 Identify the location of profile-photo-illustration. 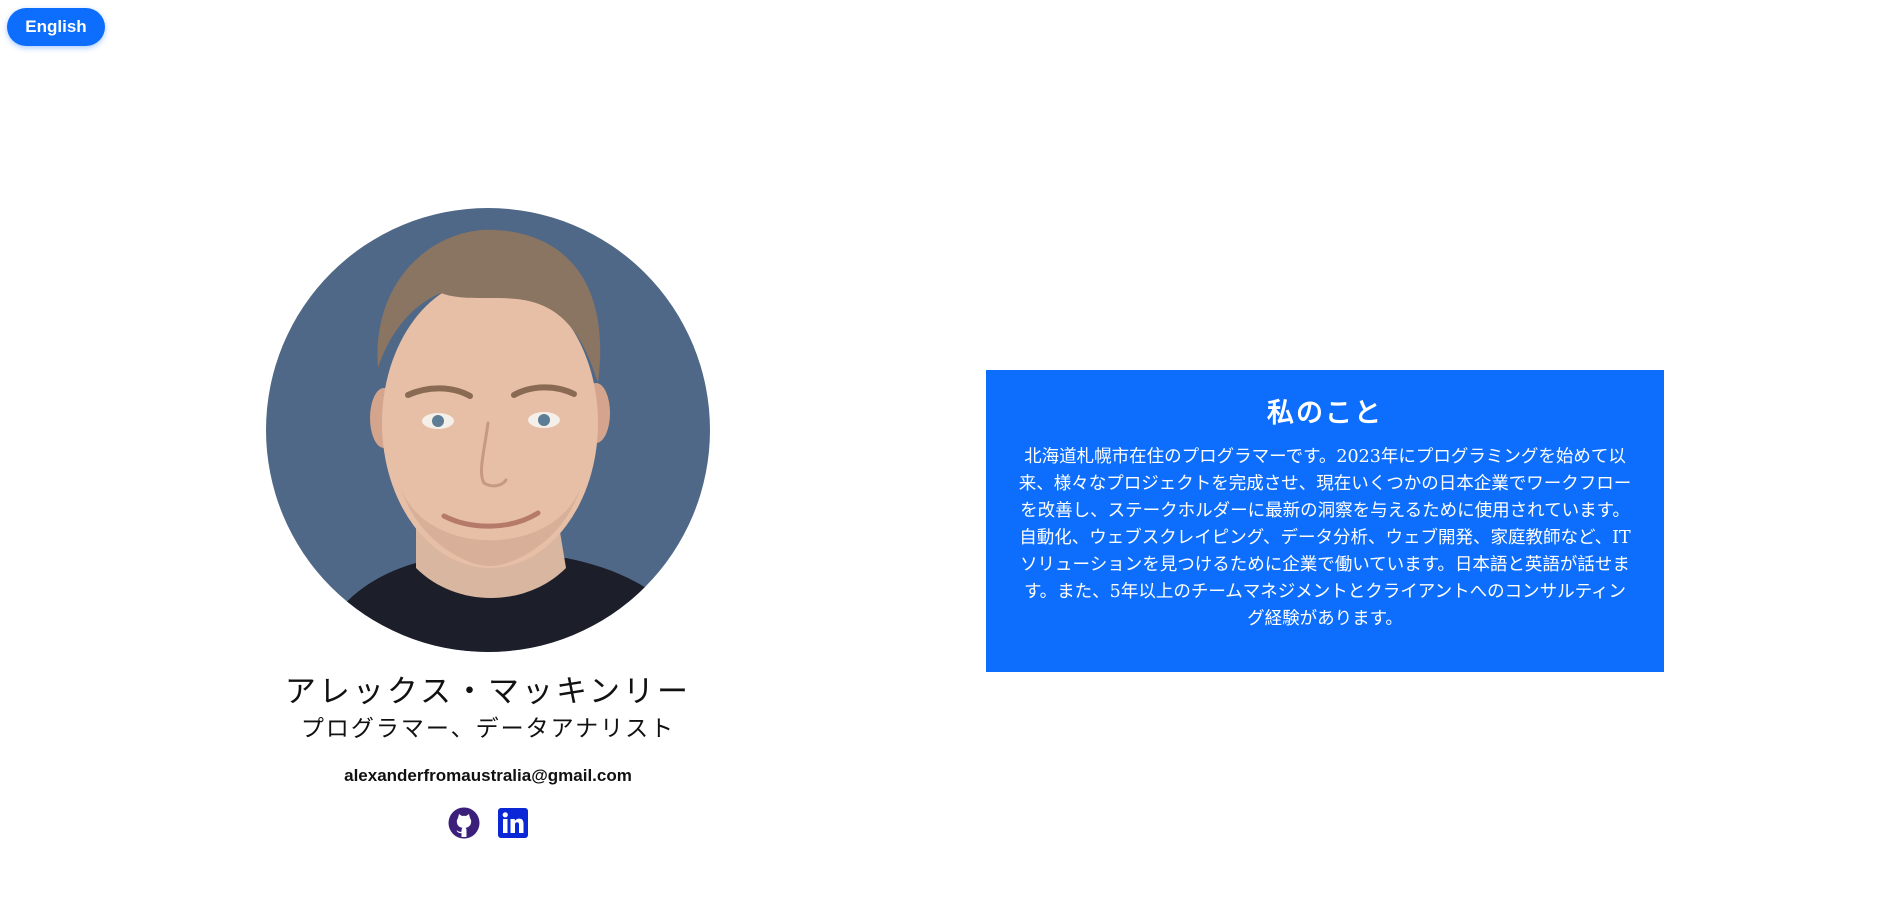
(488, 430).